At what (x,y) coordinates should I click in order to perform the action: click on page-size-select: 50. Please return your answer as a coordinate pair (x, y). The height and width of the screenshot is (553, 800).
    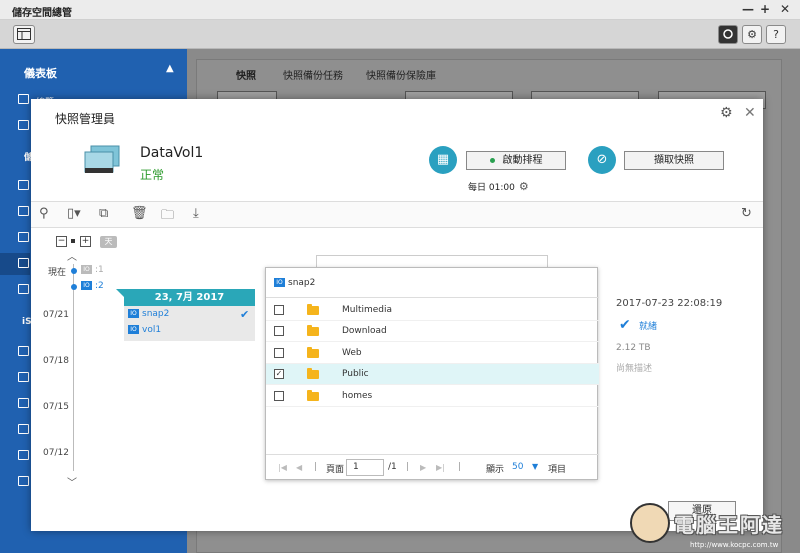
    Looking at the image, I should click on (517, 467).